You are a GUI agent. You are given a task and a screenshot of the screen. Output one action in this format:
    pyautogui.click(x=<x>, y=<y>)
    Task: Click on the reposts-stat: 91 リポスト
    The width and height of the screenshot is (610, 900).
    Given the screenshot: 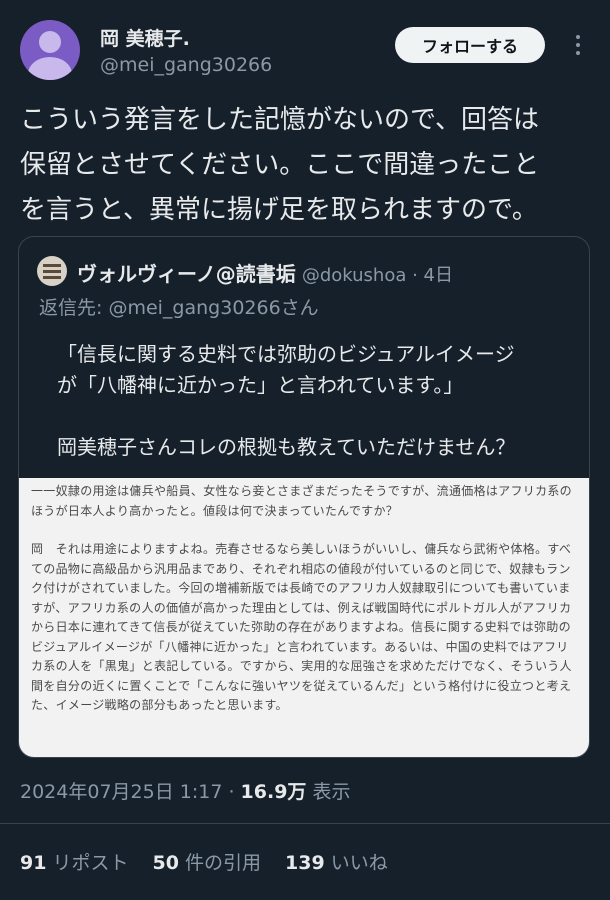 What is the action you would take?
    pyautogui.click(x=74, y=863)
    